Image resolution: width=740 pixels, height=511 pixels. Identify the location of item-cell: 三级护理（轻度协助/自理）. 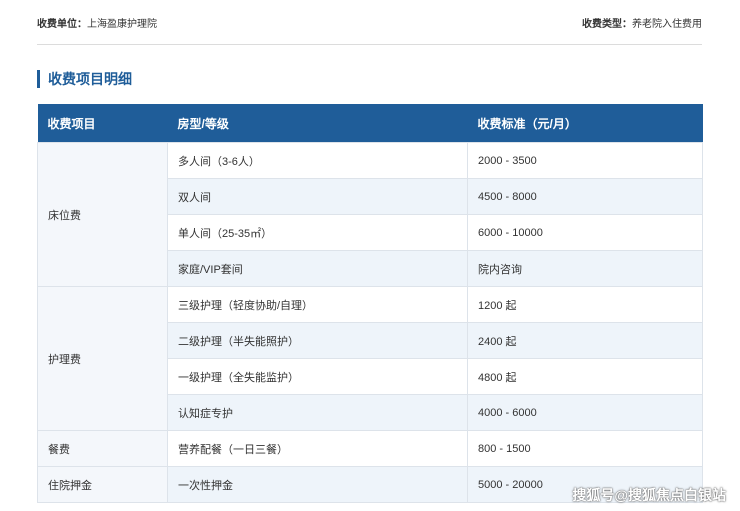
(317, 304).